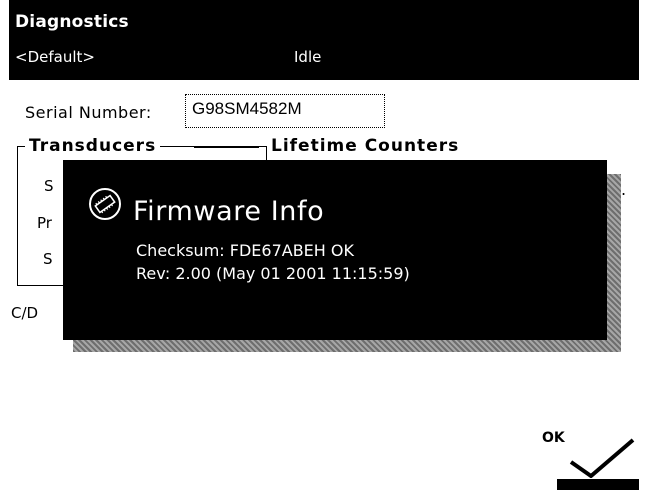 This screenshot has width=646, height=490. I want to click on dialog-title: Firmware Info, so click(229, 211).